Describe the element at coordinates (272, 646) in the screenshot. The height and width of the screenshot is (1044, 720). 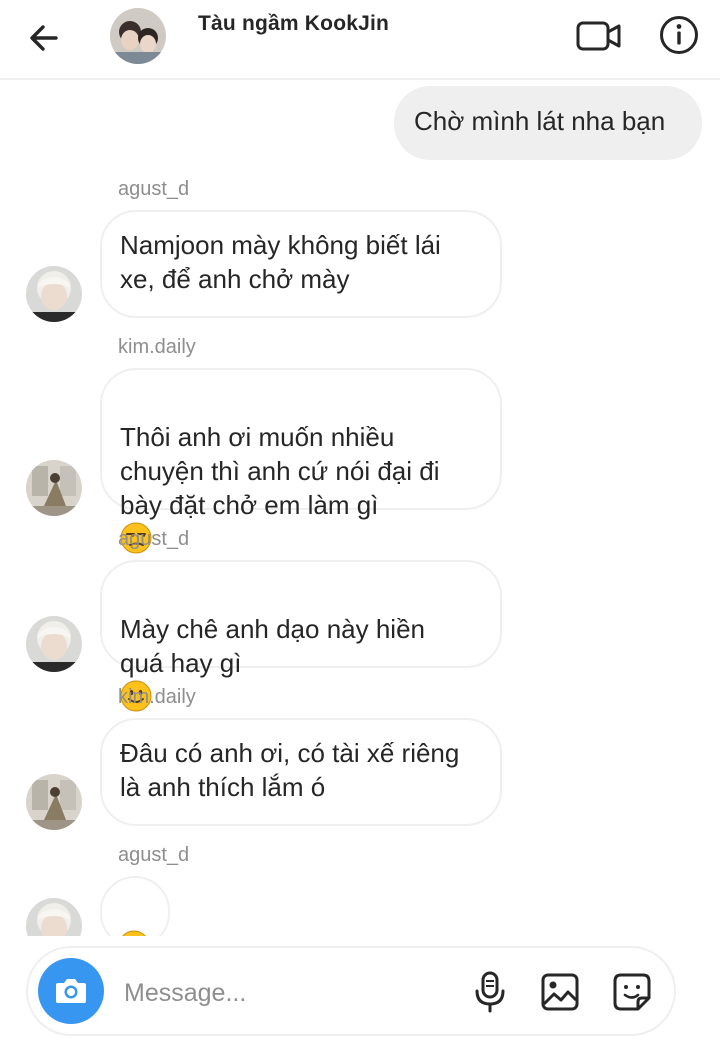
I see `message-text: Mày chê anh dạo này hiền quá hay gì` at that location.